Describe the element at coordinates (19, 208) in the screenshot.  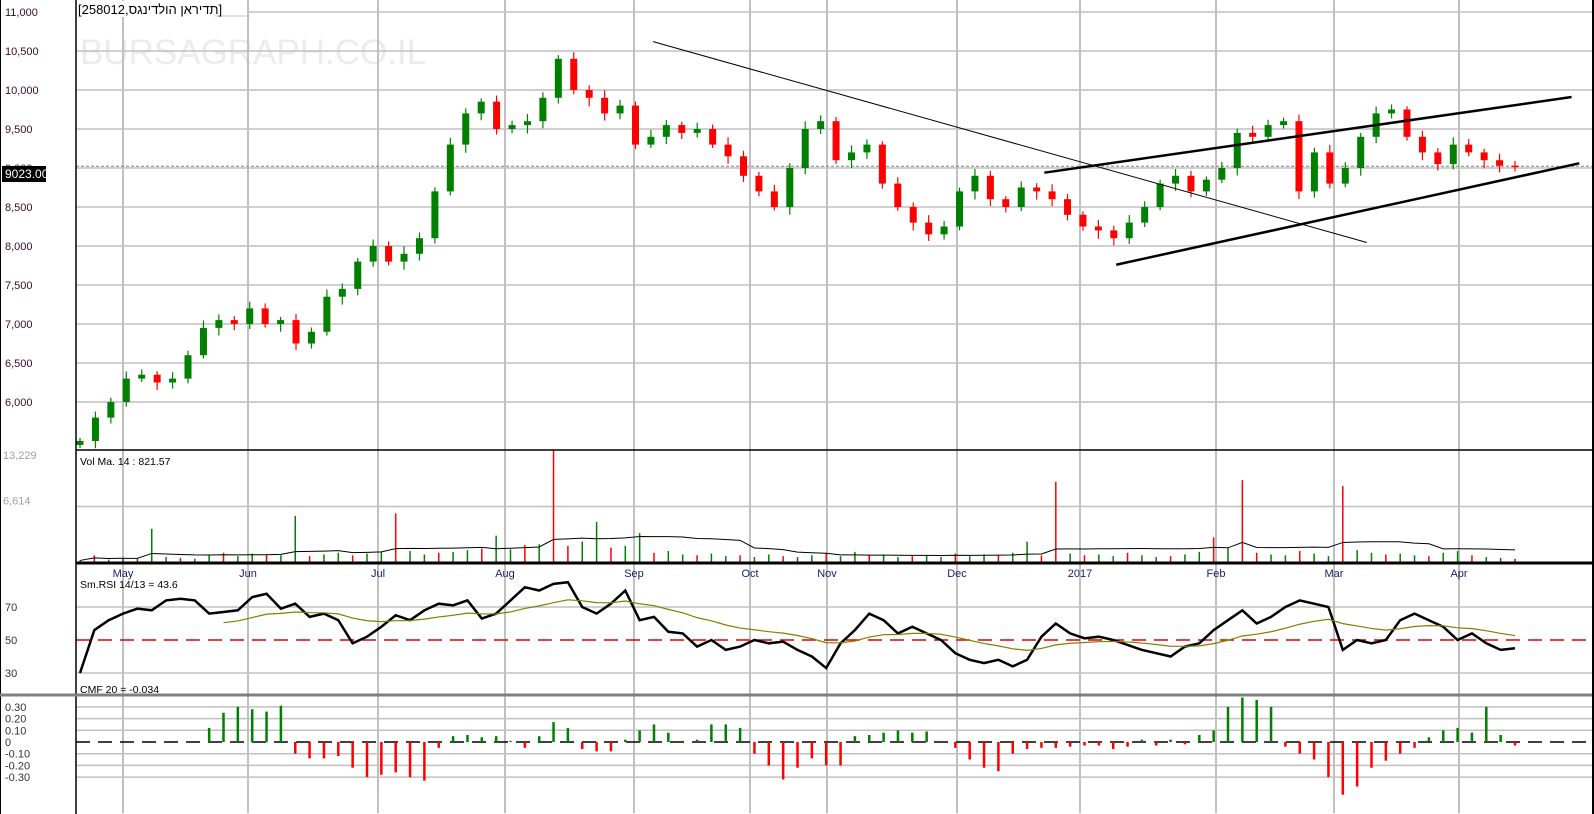
I see `price-tick-label: 8,500` at that location.